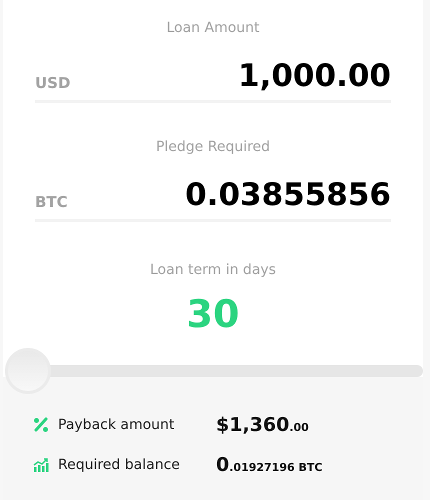 This screenshot has width=430, height=500. Describe the element at coordinates (119, 465) in the screenshot. I see `summary-label: Required balance` at that location.